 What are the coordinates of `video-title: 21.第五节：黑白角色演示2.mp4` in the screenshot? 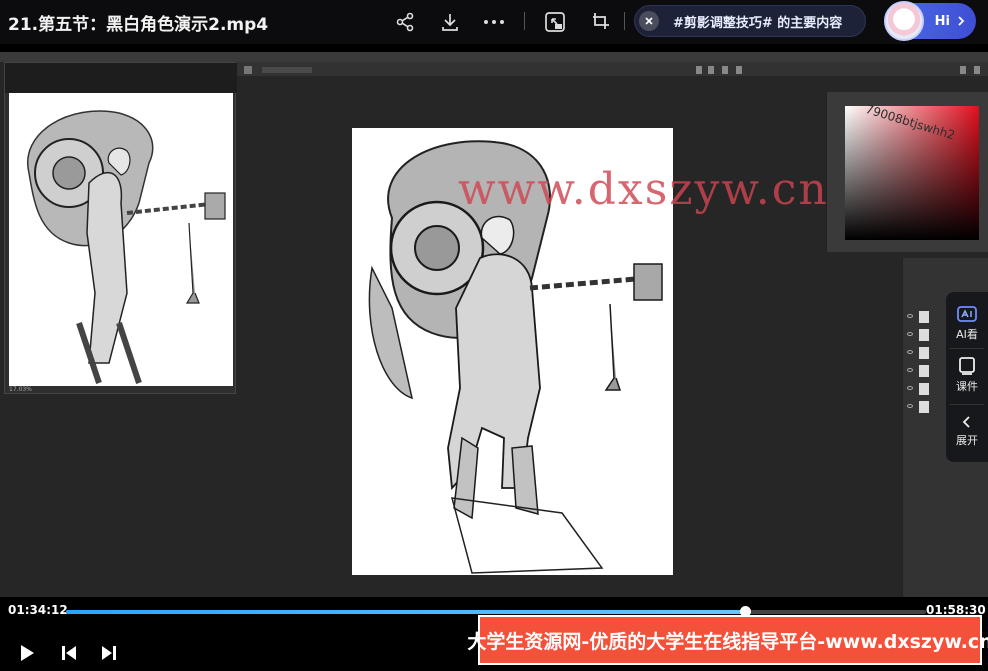 It's located at (138, 25).